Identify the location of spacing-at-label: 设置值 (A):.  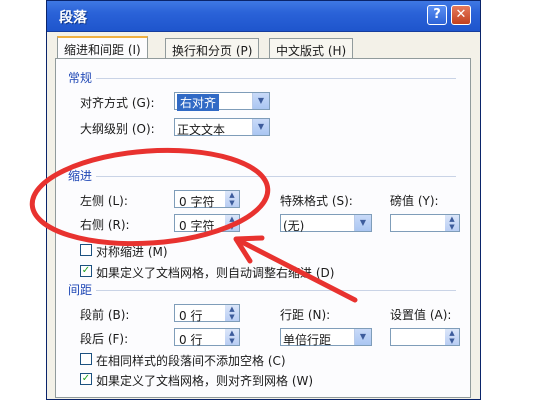
(421, 315).